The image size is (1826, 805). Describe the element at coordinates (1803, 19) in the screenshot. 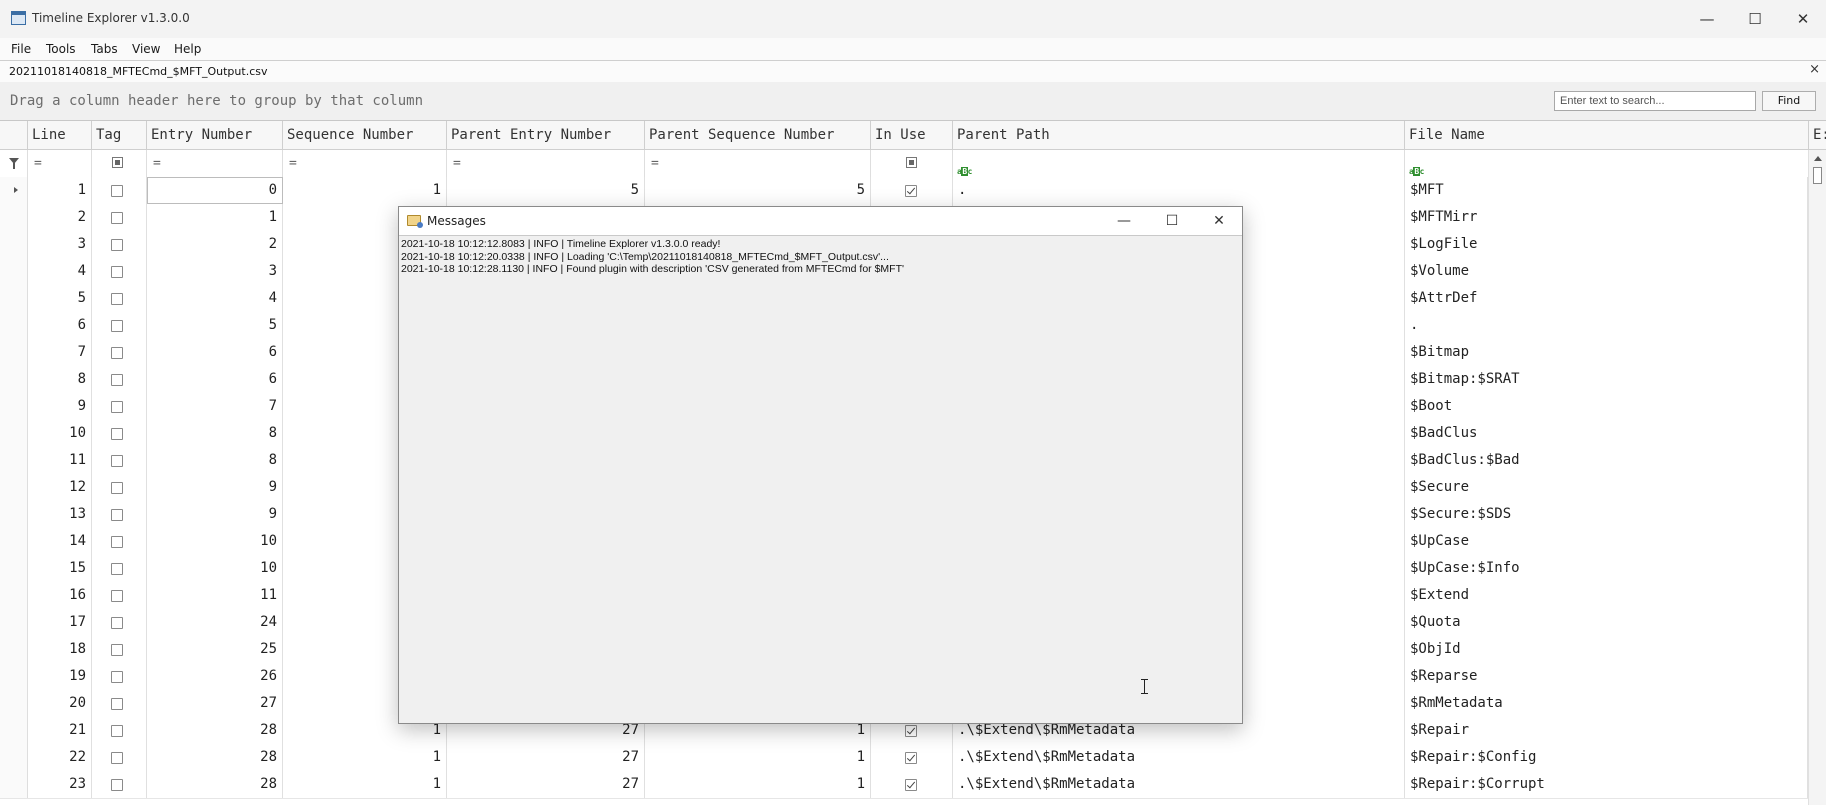

I see `close-button: ✕` at that location.